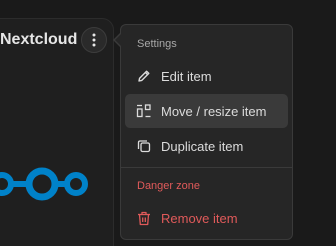 This screenshot has width=336, height=246. I want to click on trash-icon, so click(143, 218).